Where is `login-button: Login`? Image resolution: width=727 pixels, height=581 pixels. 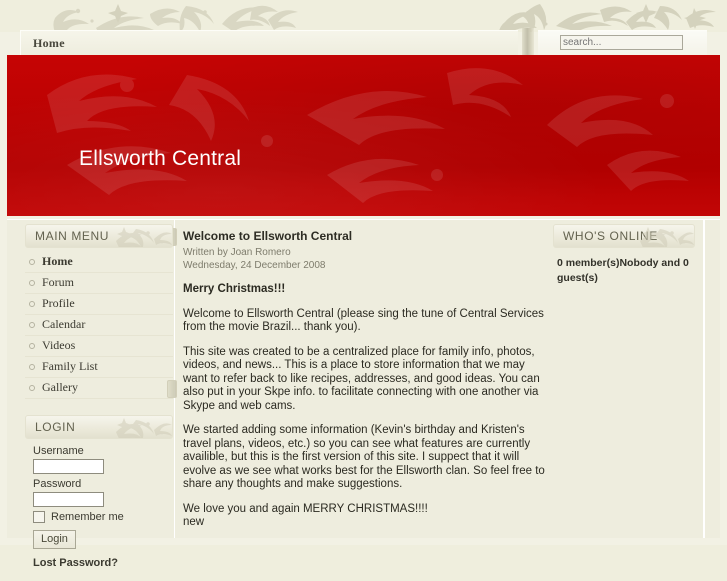
login-button: Login is located at coordinates (54, 539).